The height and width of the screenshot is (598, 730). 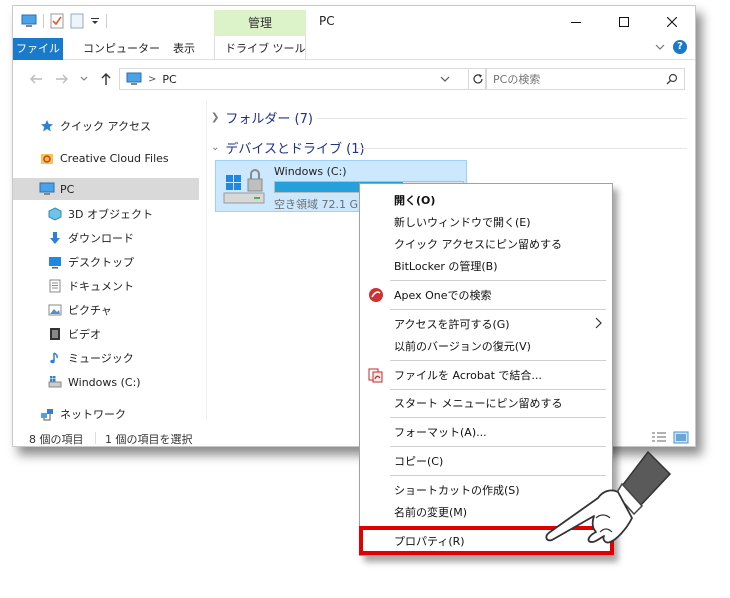 What do you see at coordinates (47, 414) in the screenshot?
I see `network-icon` at bounding box center [47, 414].